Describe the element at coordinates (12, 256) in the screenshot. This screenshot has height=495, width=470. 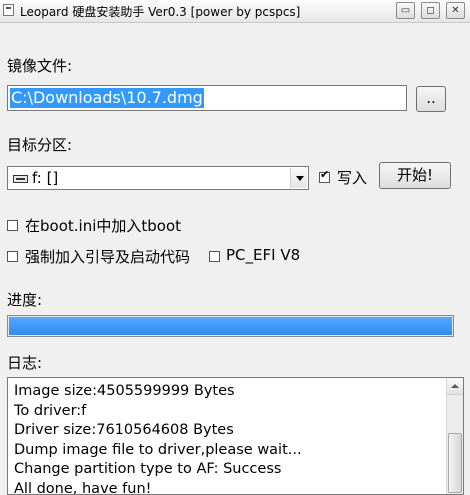
I see `force-boot-checkbox` at that location.